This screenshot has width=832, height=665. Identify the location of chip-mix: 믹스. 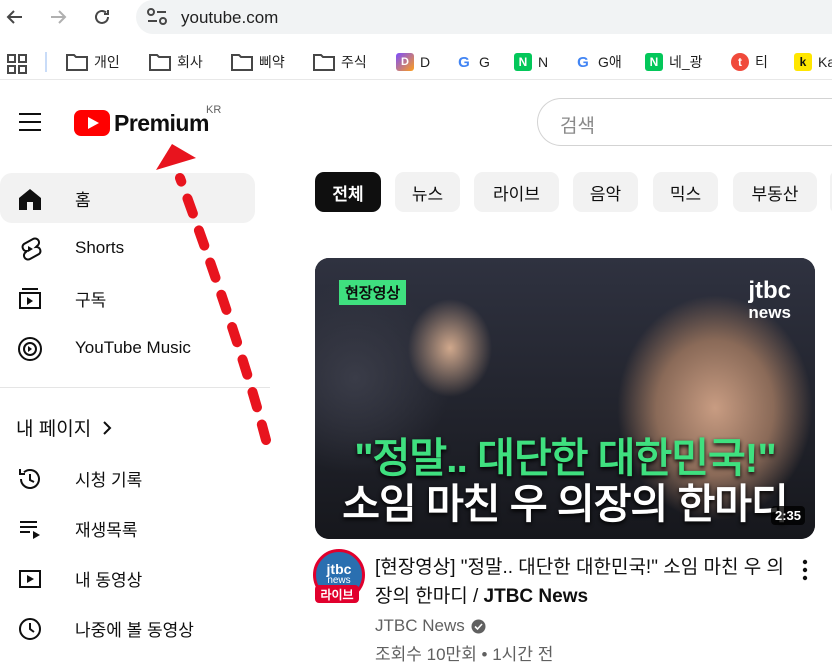
(685, 192).